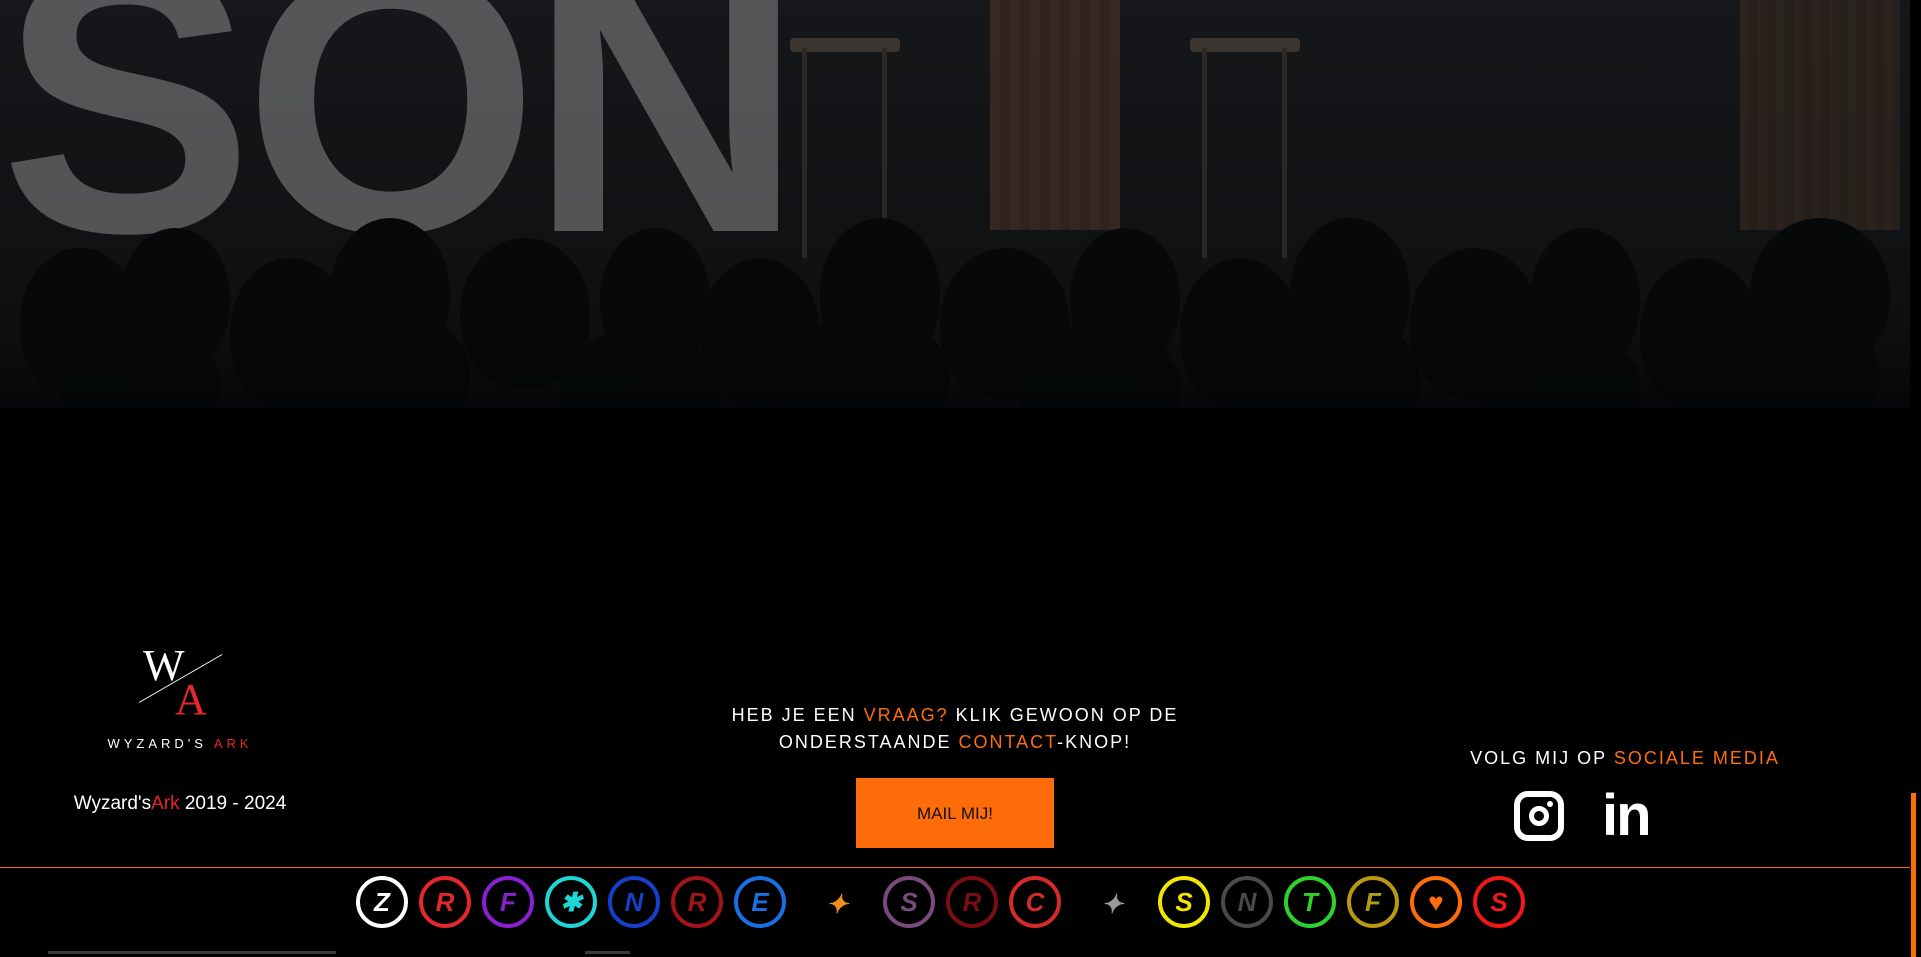  I want to click on scrollbar-thumb, so click(1913, 875).